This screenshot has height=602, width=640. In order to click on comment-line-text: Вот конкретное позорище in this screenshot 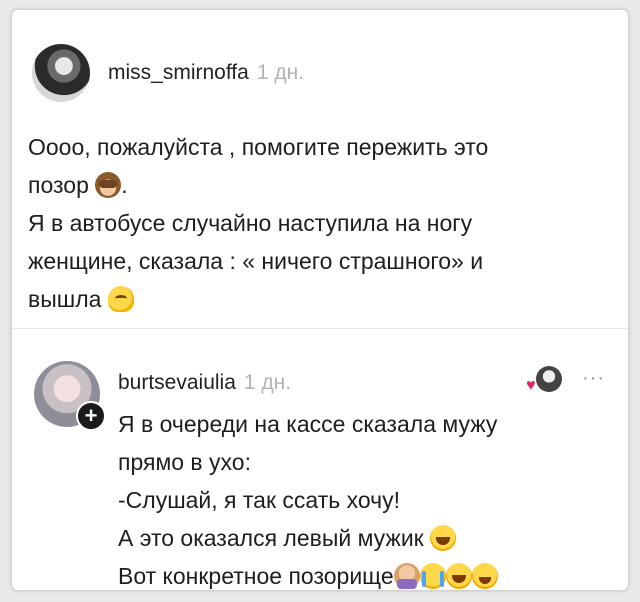, I will do `click(256, 576)`.